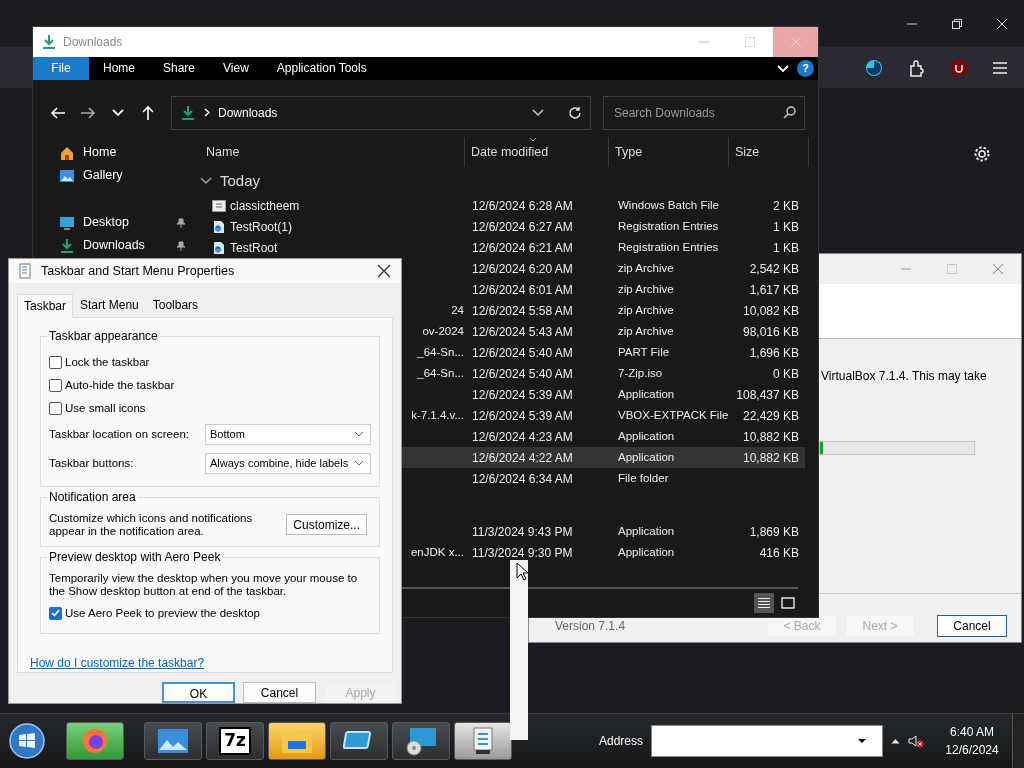  What do you see at coordinates (786, 227) in the screenshot?
I see `file-size: 1 KB` at bounding box center [786, 227].